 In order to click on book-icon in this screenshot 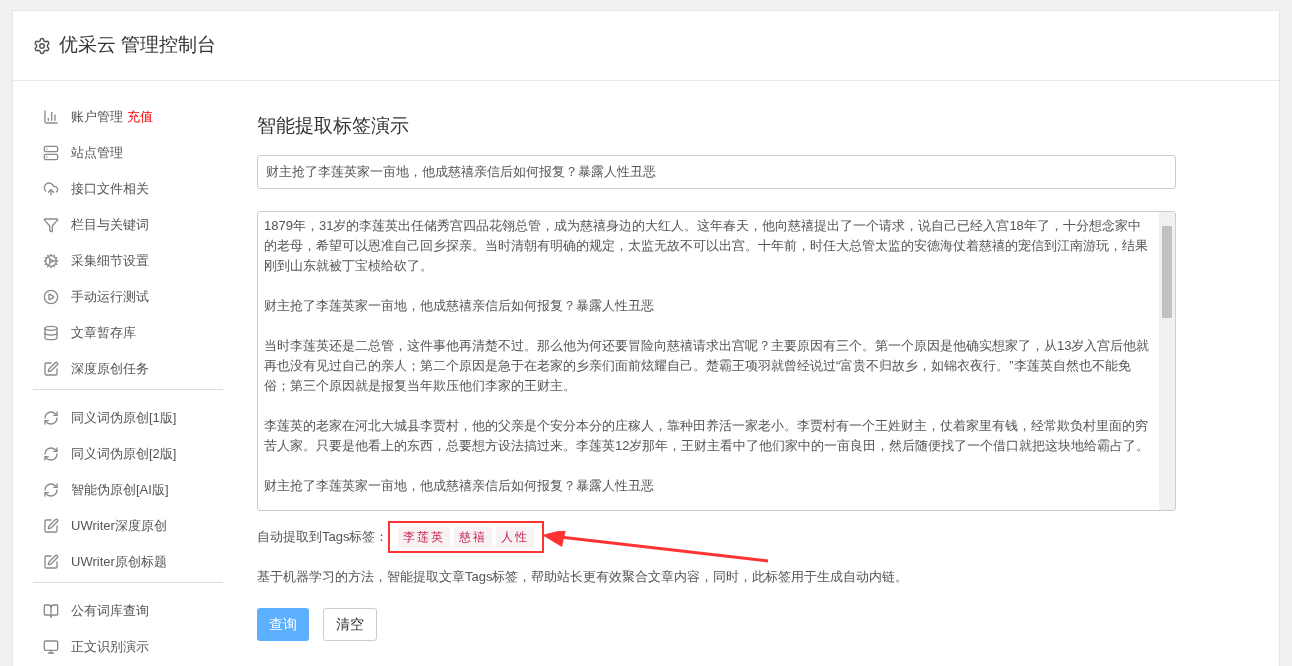, I will do `click(51, 611)`.